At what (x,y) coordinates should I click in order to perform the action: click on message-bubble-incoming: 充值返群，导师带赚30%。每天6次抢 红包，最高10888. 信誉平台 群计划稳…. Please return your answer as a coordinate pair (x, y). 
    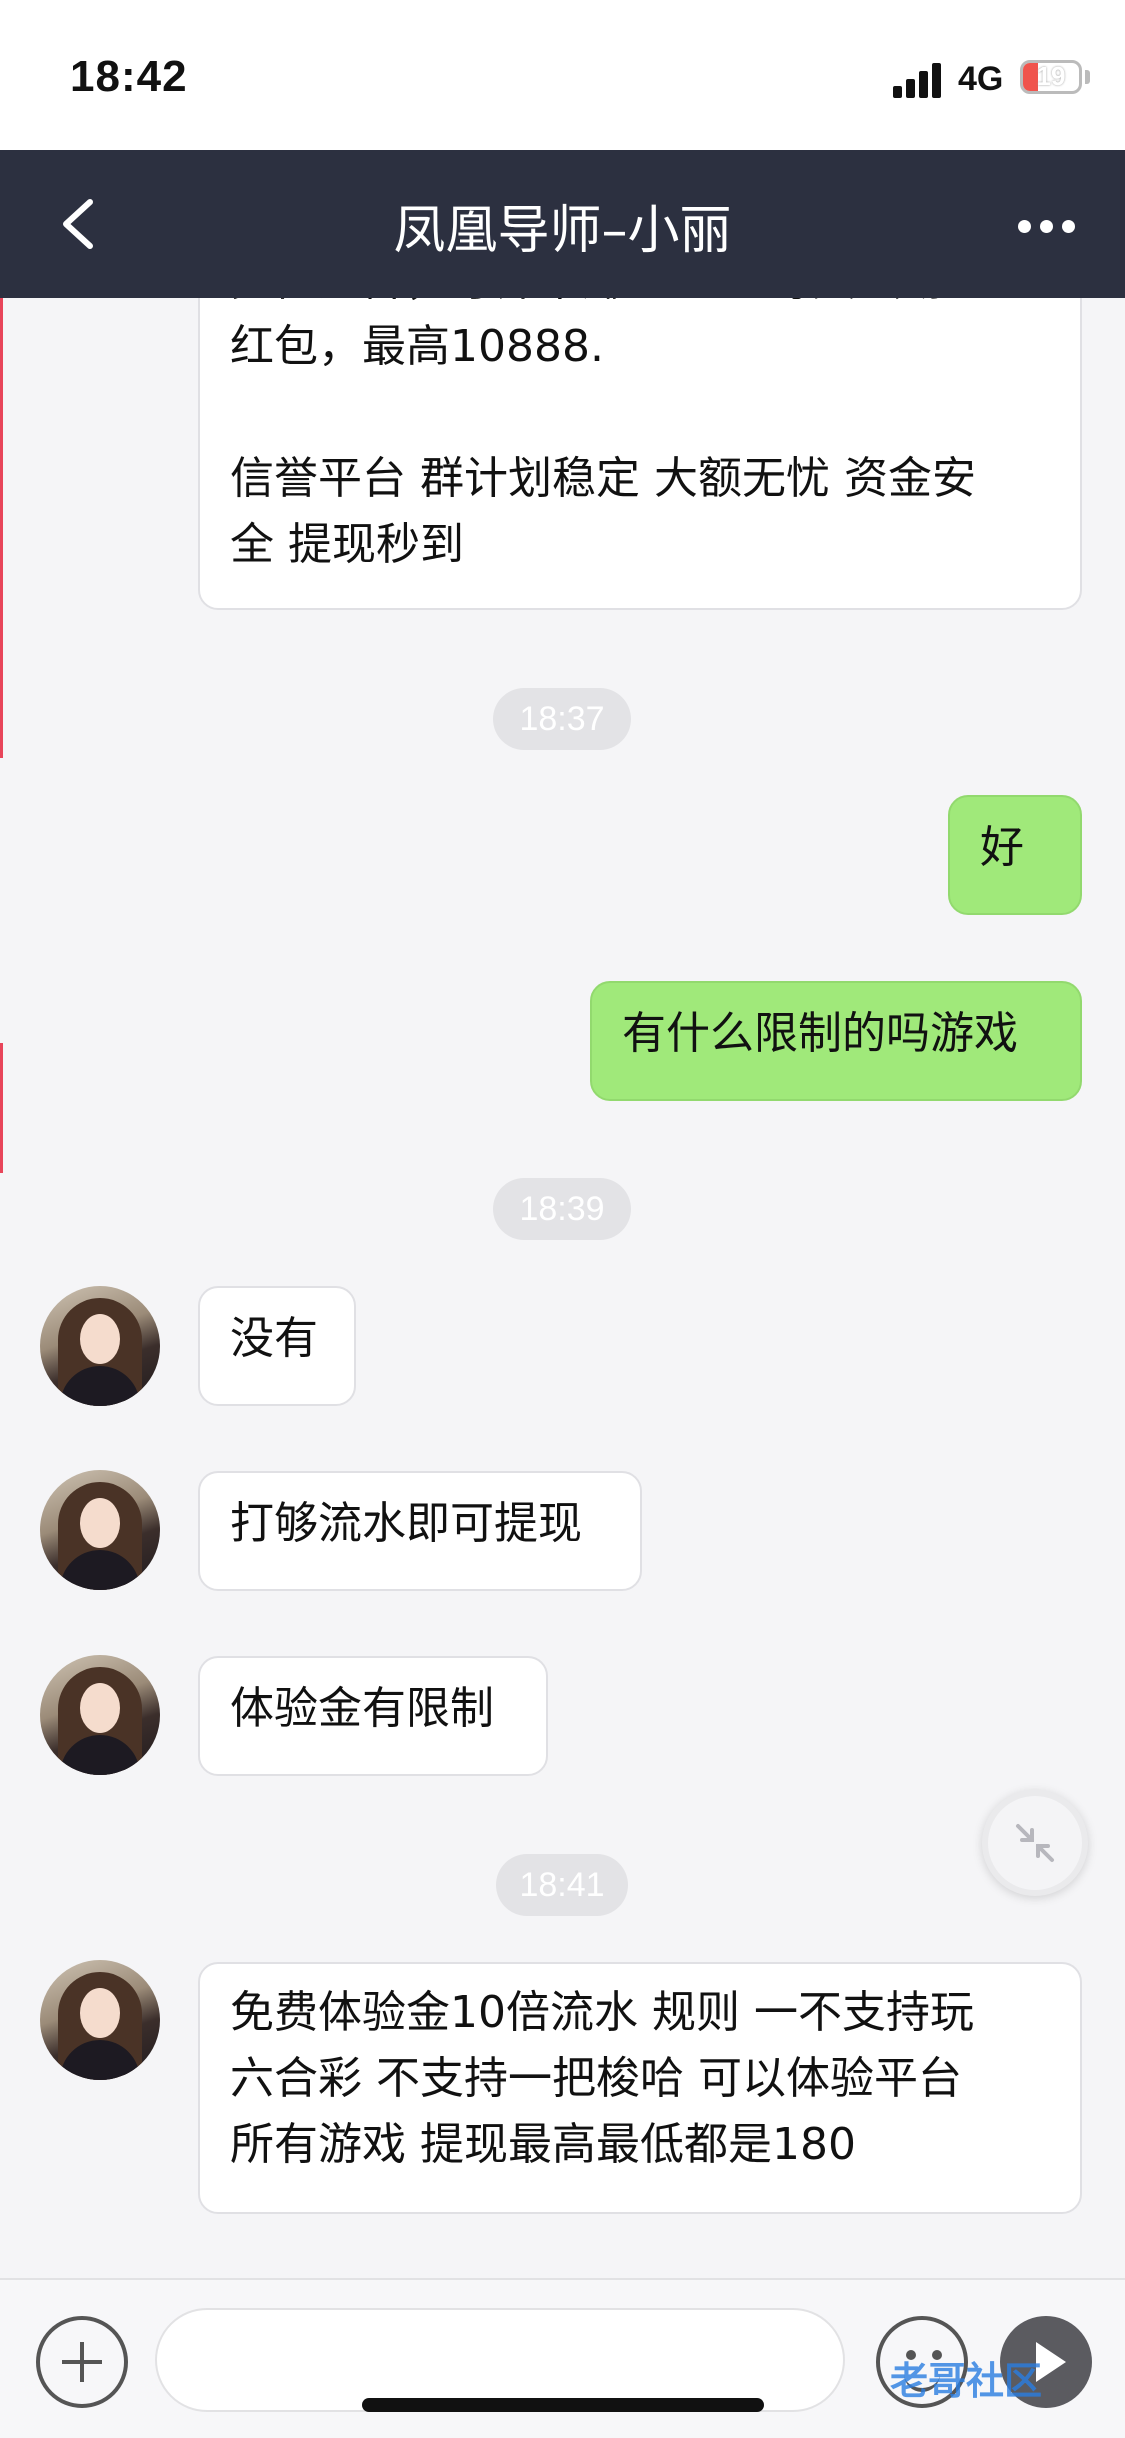
    Looking at the image, I should click on (640, 454).